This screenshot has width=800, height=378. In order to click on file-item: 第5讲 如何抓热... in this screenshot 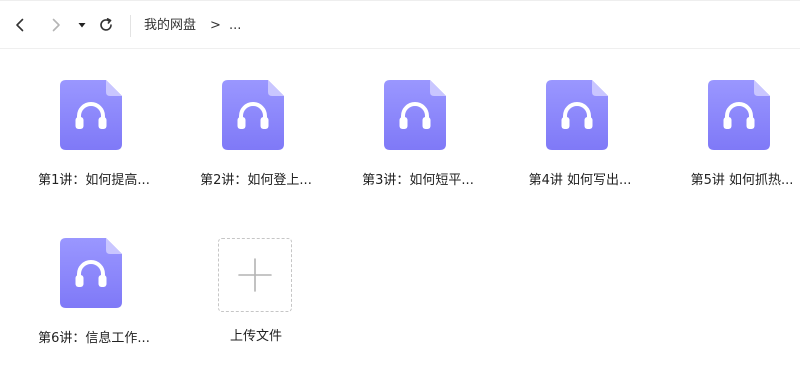, I will do `click(738, 150)`.